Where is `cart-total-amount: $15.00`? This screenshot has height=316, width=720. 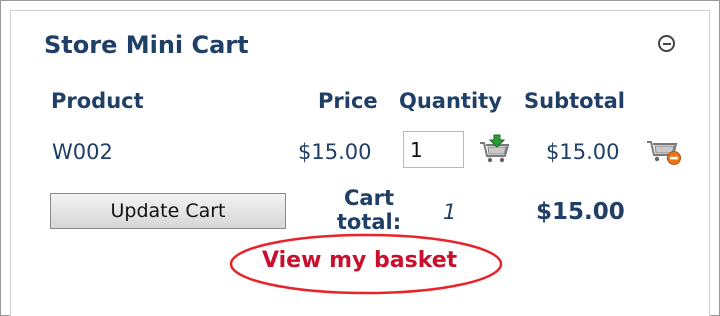 cart-total-amount: $15.00 is located at coordinates (580, 212).